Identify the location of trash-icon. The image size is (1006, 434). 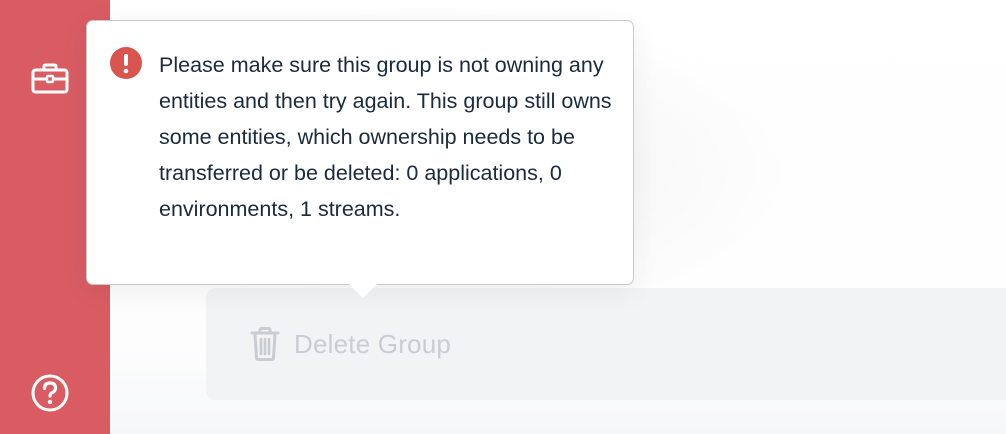
(265, 344).